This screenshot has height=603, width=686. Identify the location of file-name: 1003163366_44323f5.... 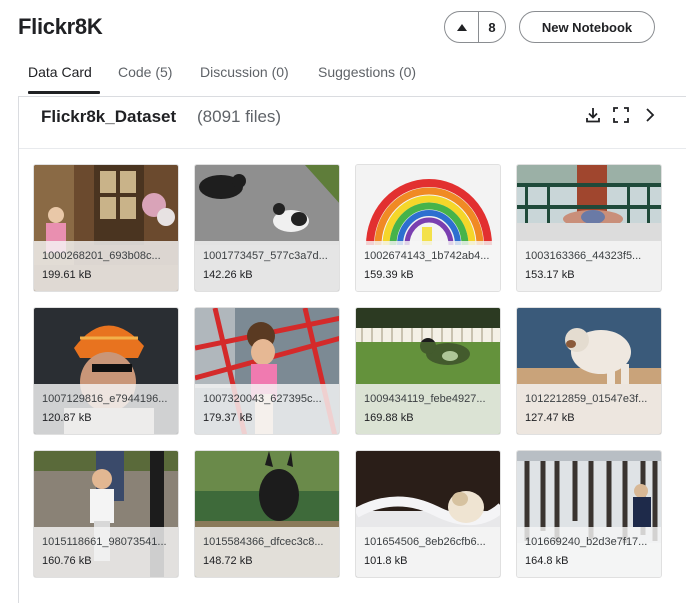
(583, 256).